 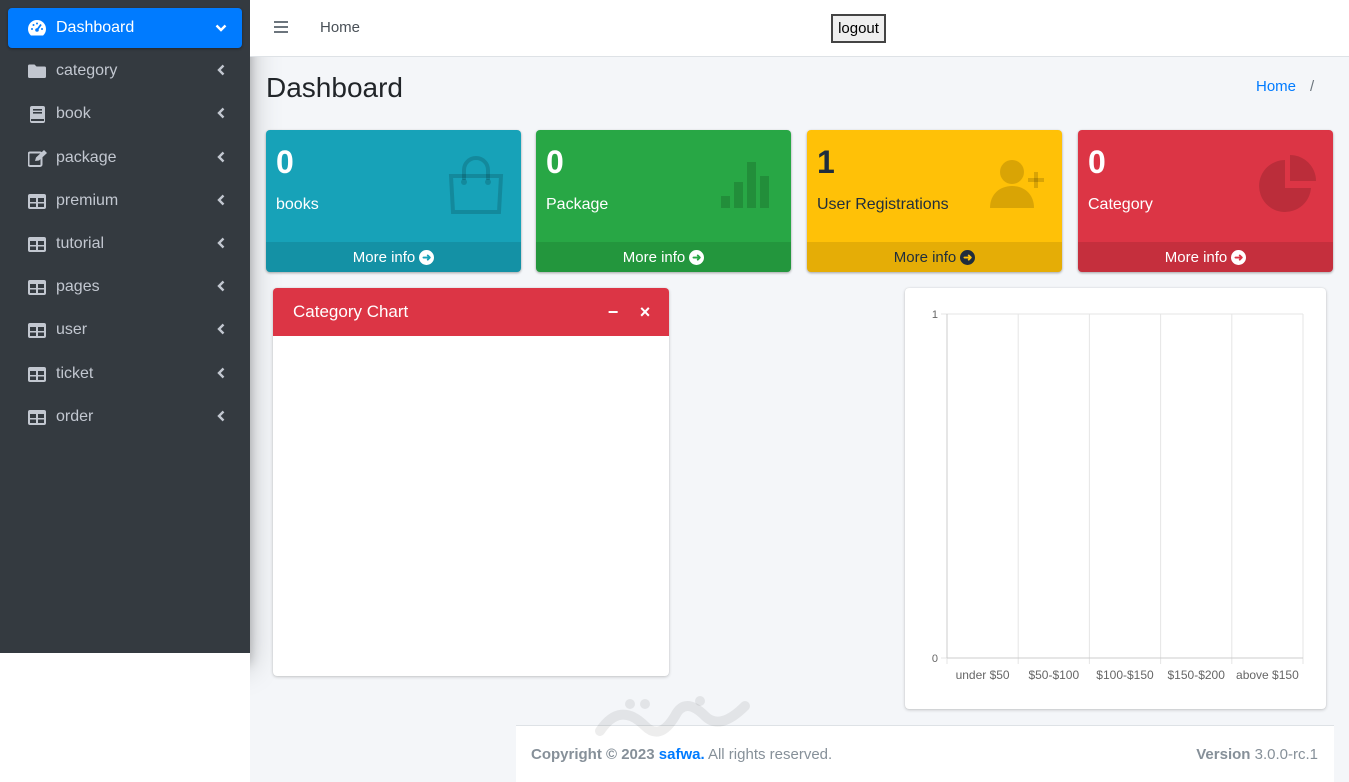 What do you see at coordinates (799, 28) in the screenshot?
I see `top-navbar: Home logout` at bounding box center [799, 28].